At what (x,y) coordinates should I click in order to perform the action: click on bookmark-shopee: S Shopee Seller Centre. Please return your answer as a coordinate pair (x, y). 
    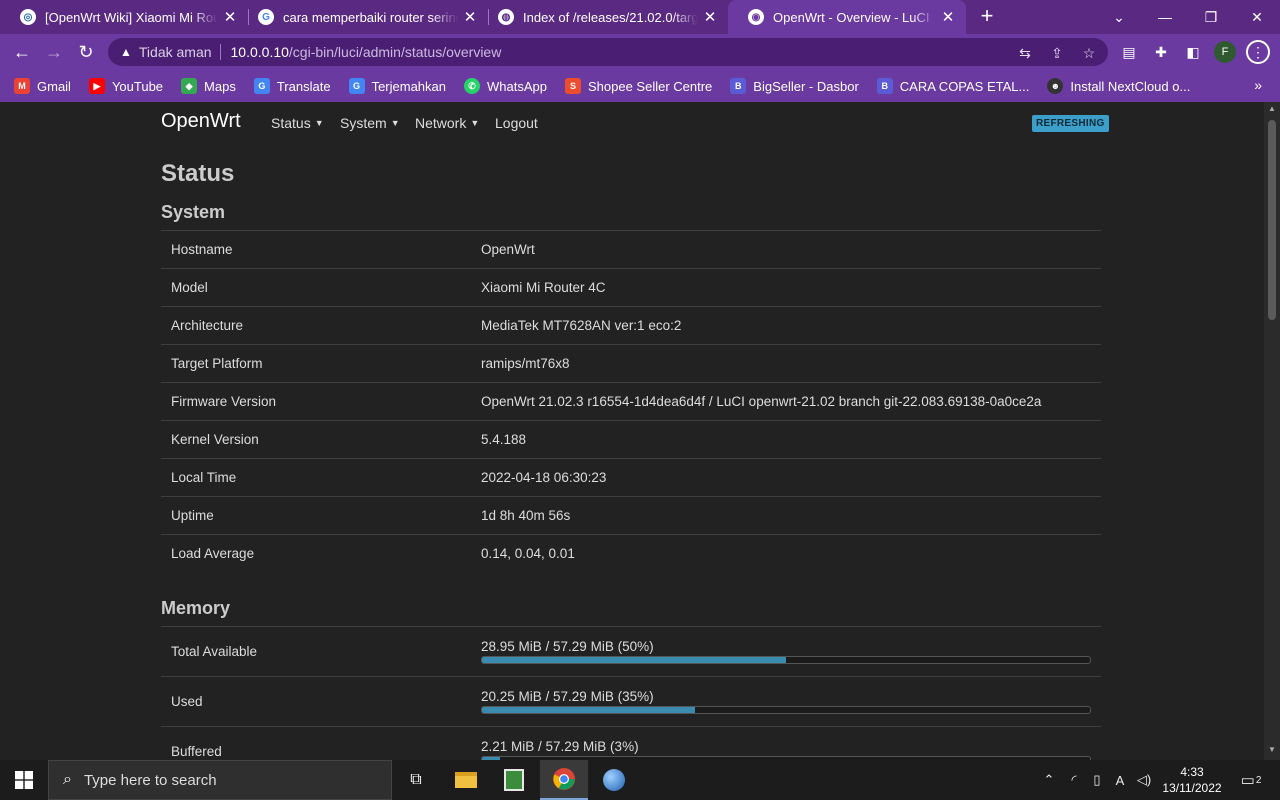
    Looking at the image, I should click on (638, 86).